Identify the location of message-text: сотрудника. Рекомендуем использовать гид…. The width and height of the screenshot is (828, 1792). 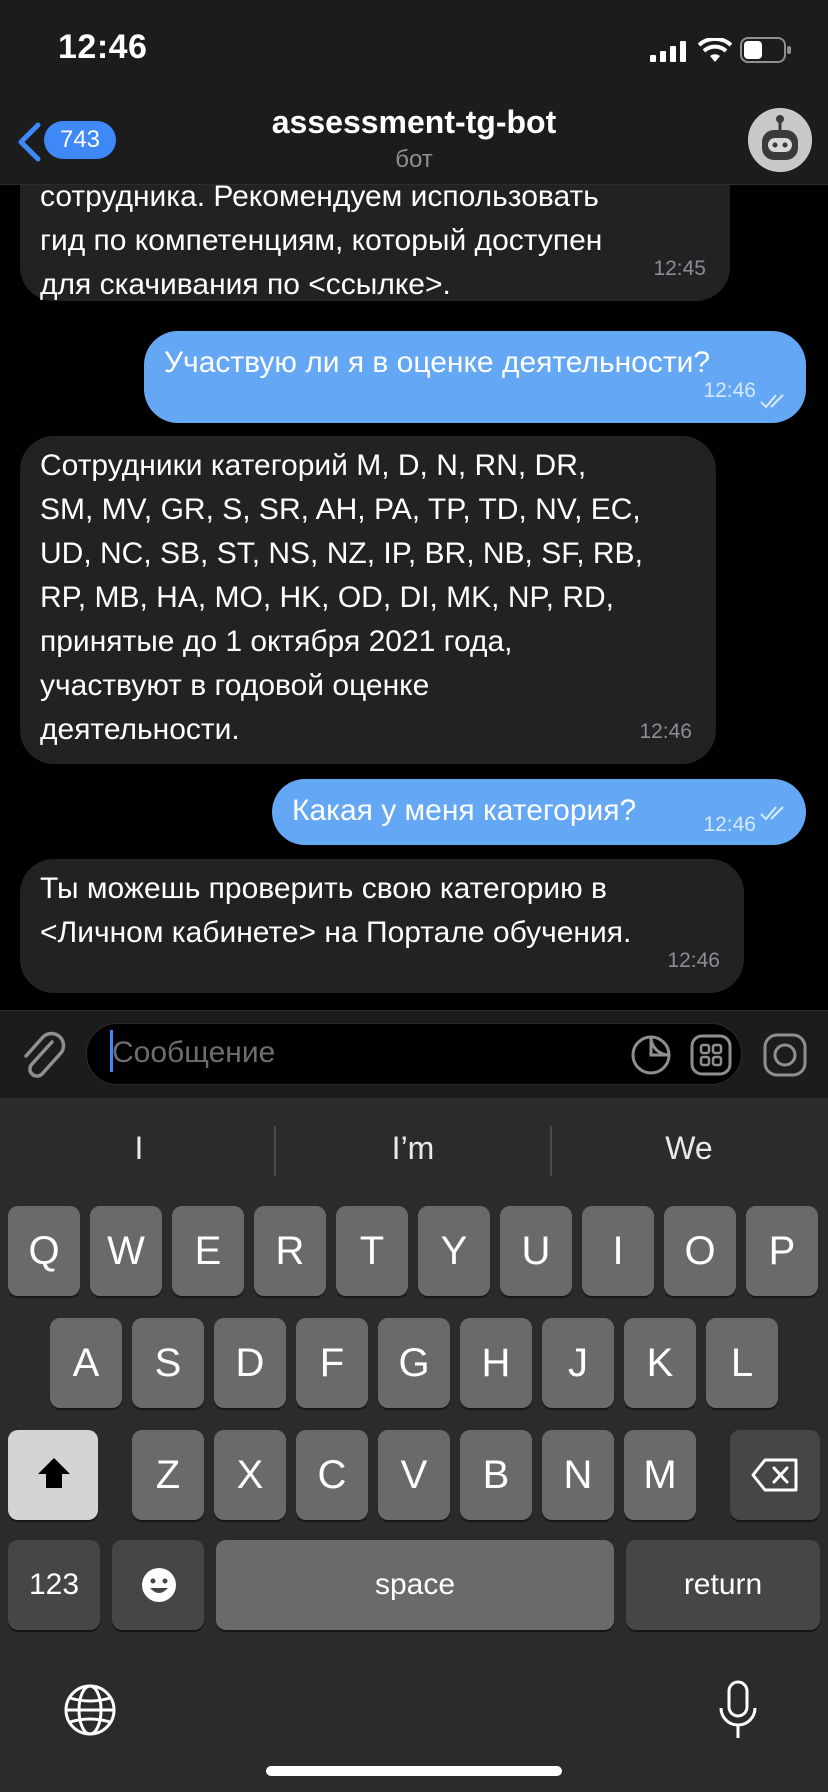
(321, 243).